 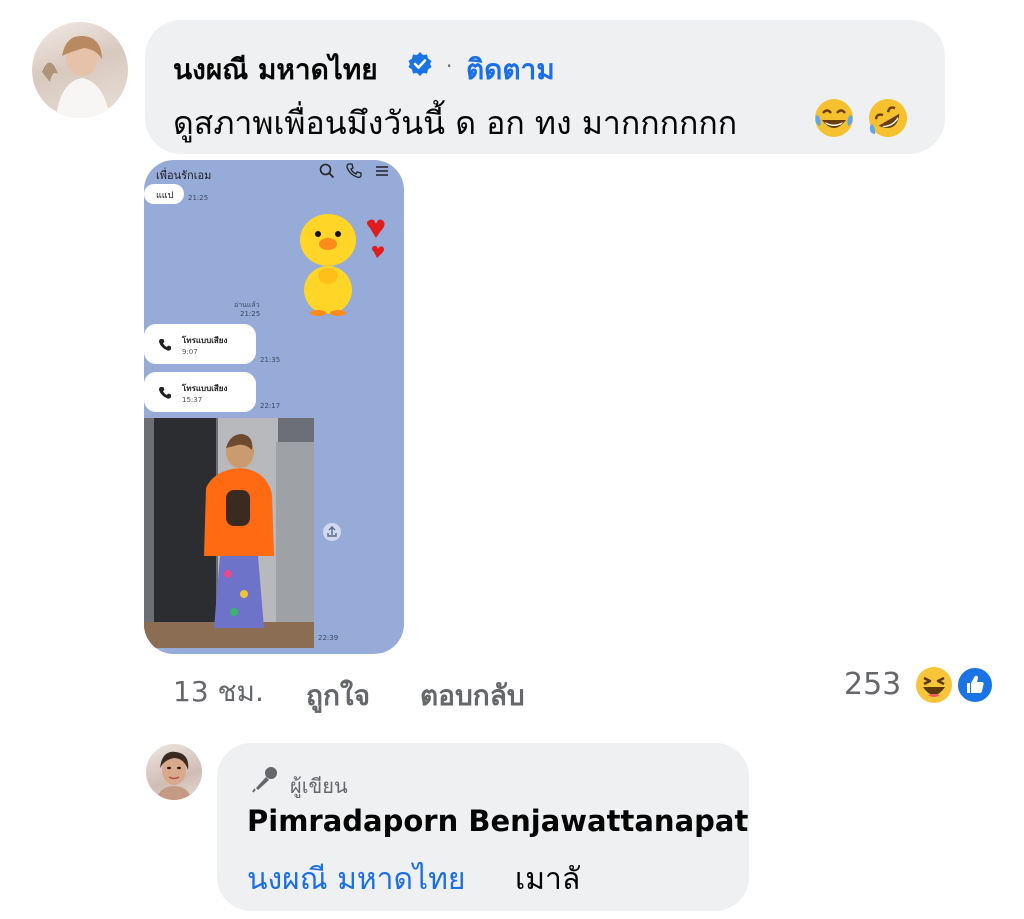 What do you see at coordinates (548, 879) in the screenshot?
I see `reply-text: เมาลั` at bounding box center [548, 879].